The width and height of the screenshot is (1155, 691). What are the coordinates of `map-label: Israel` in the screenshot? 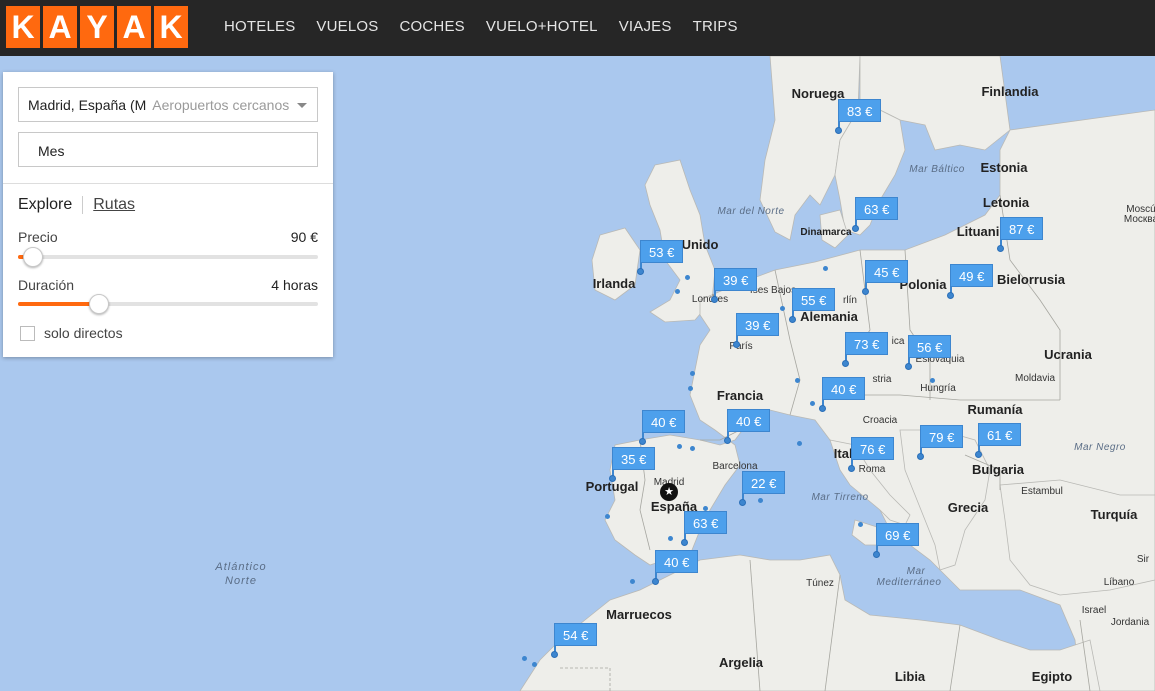 It's located at (1094, 610).